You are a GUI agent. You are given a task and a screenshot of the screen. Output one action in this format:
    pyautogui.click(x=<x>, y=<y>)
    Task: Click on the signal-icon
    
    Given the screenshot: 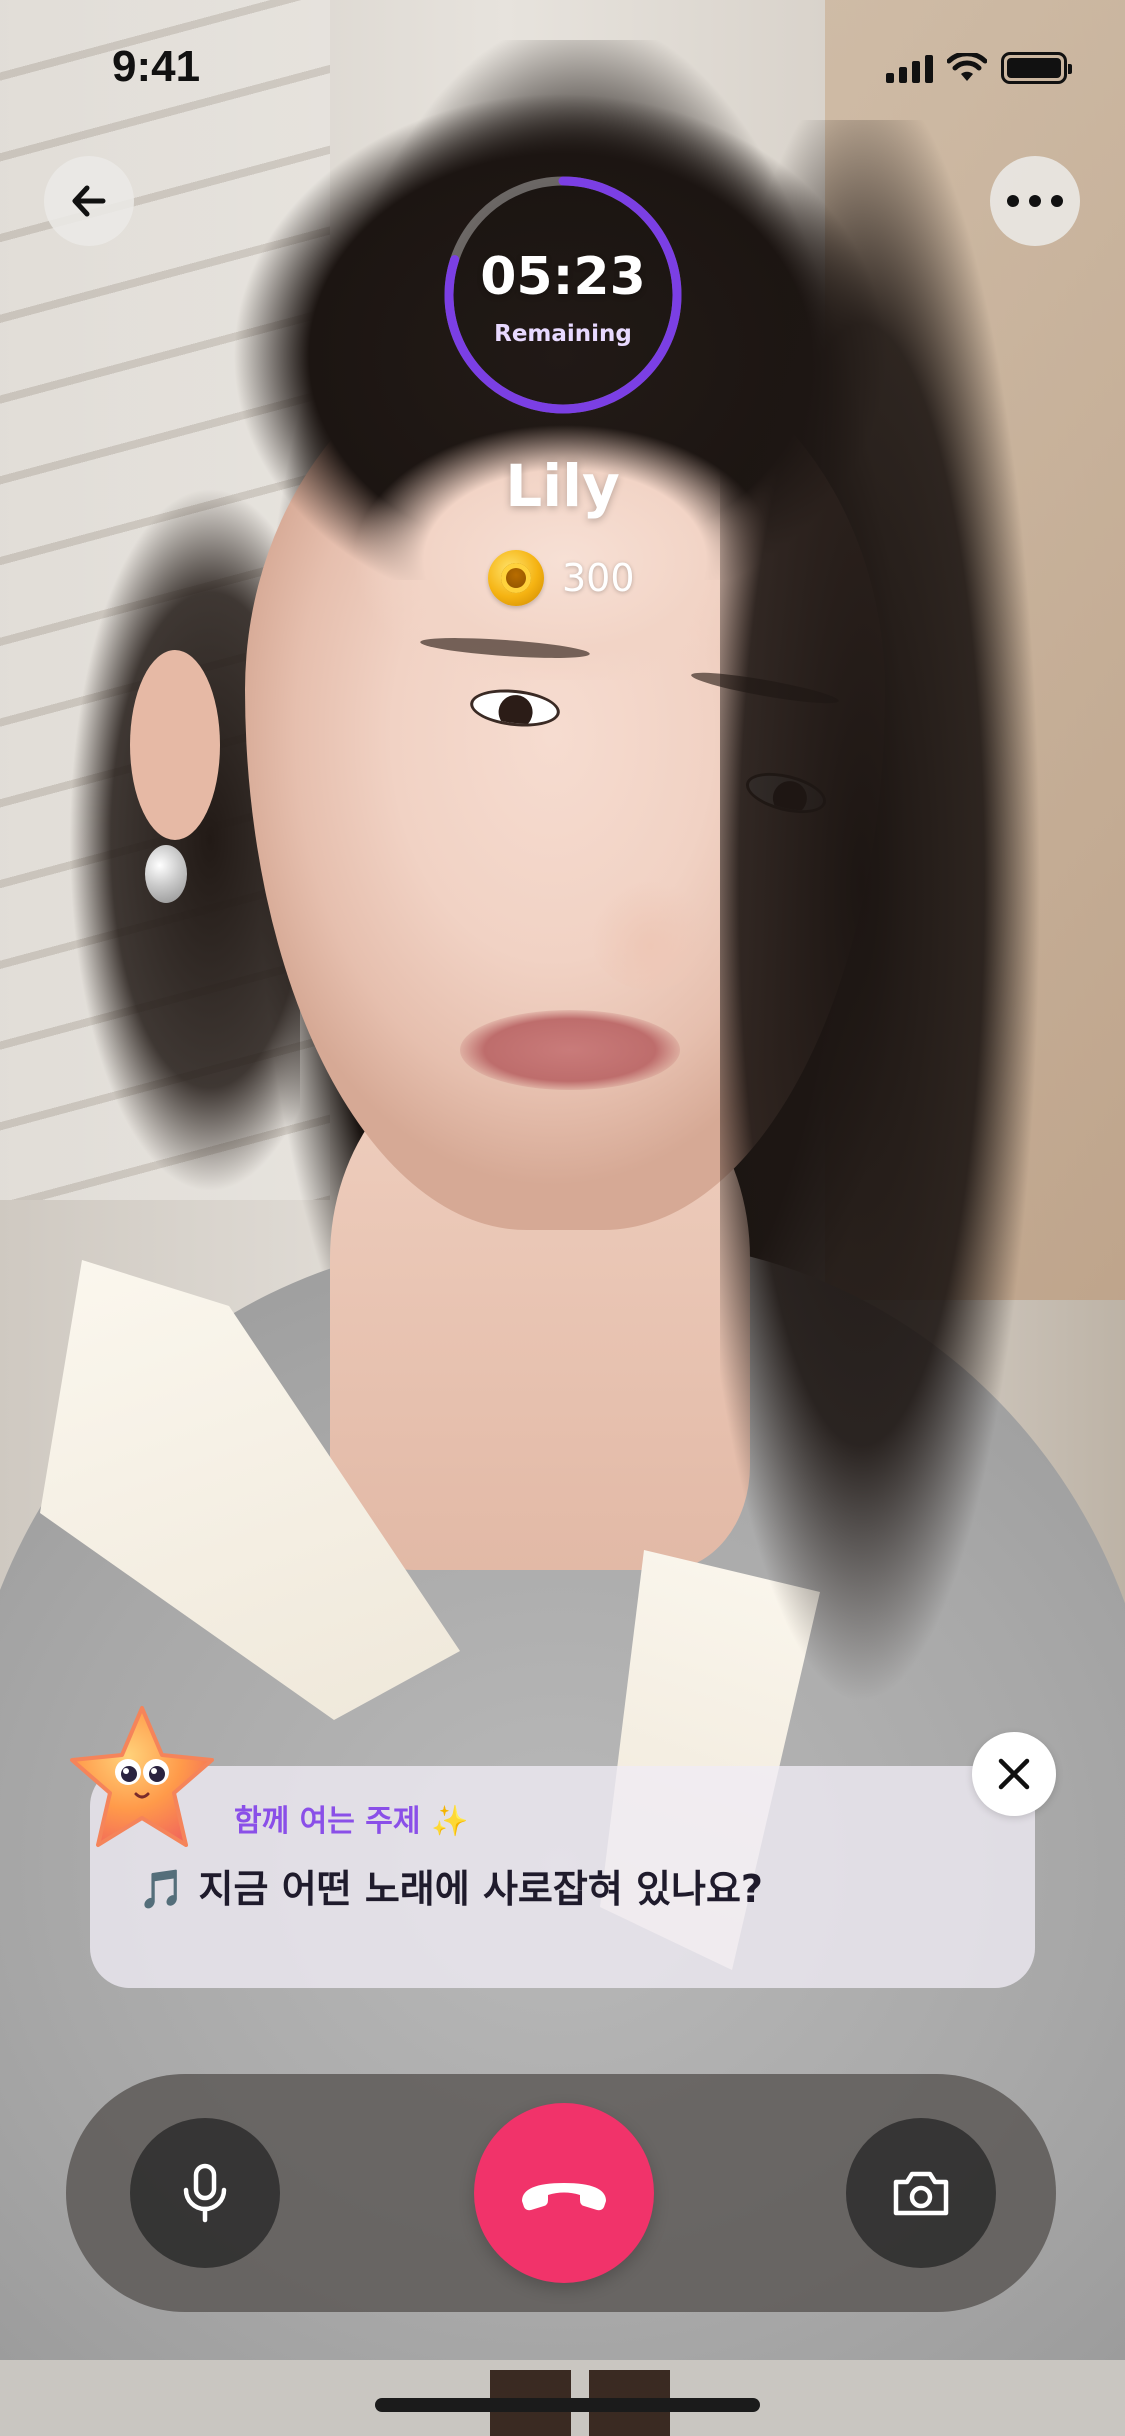 What is the action you would take?
    pyautogui.click(x=909, y=68)
    